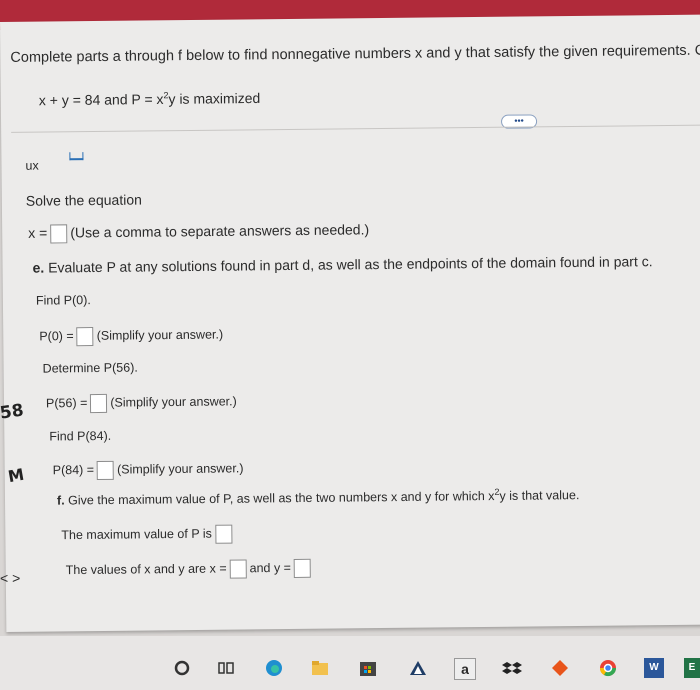 The width and height of the screenshot is (700, 690). What do you see at coordinates (76, 156) in the screenshot?
I see `collapse-marker` at bounding box center [76, 156].